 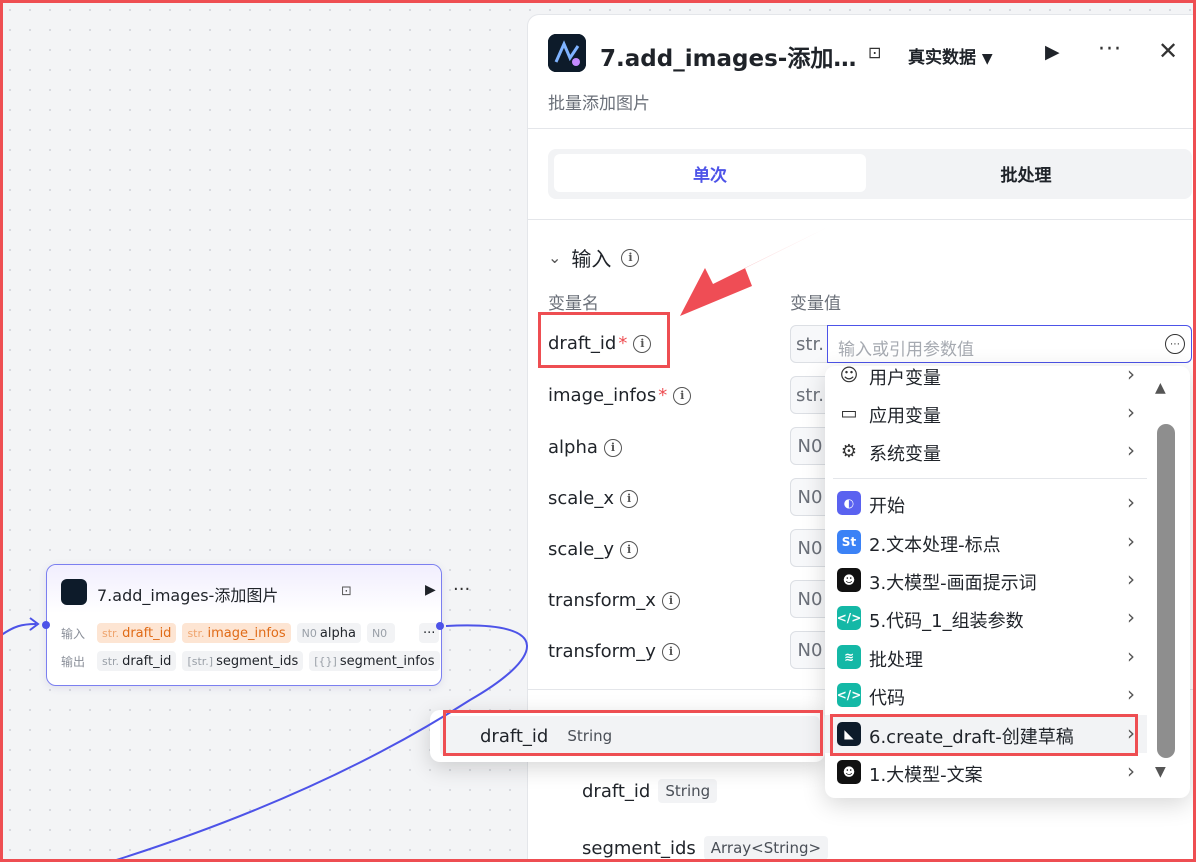 I want to click on node-input-port, so click(x=46, y=625).